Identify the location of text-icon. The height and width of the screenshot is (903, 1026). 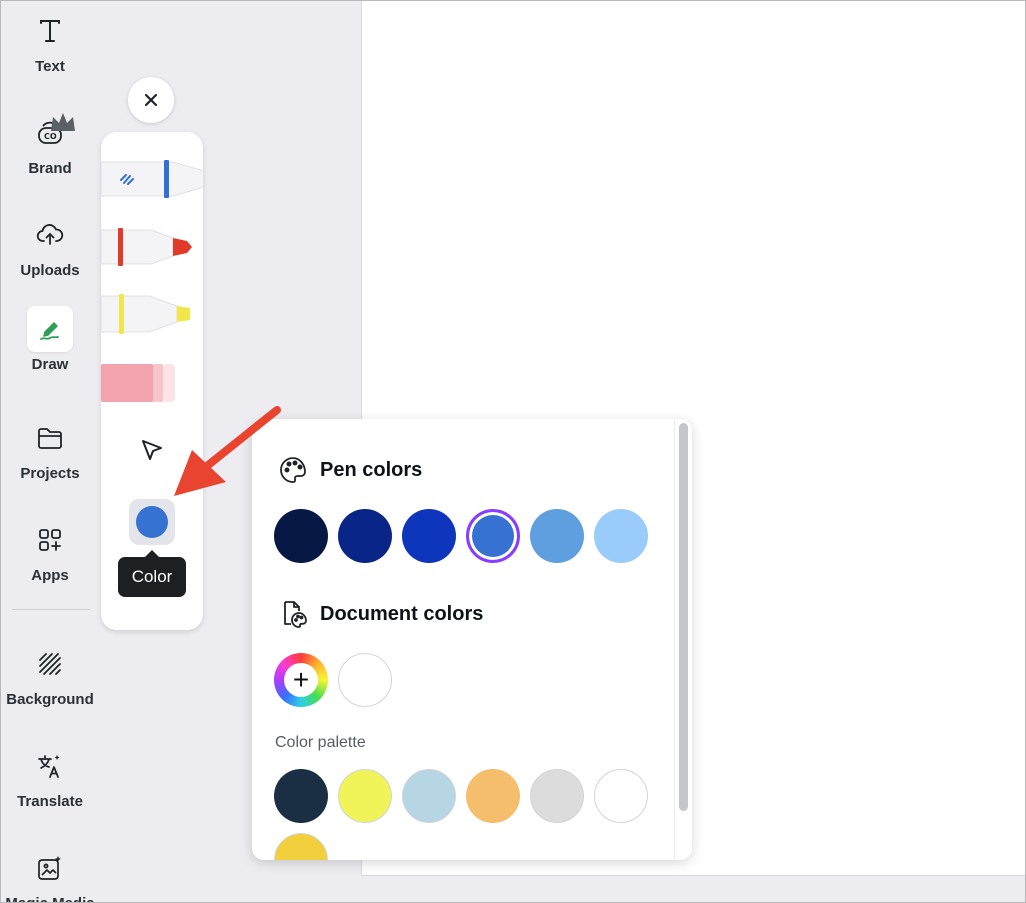
(50, 31).